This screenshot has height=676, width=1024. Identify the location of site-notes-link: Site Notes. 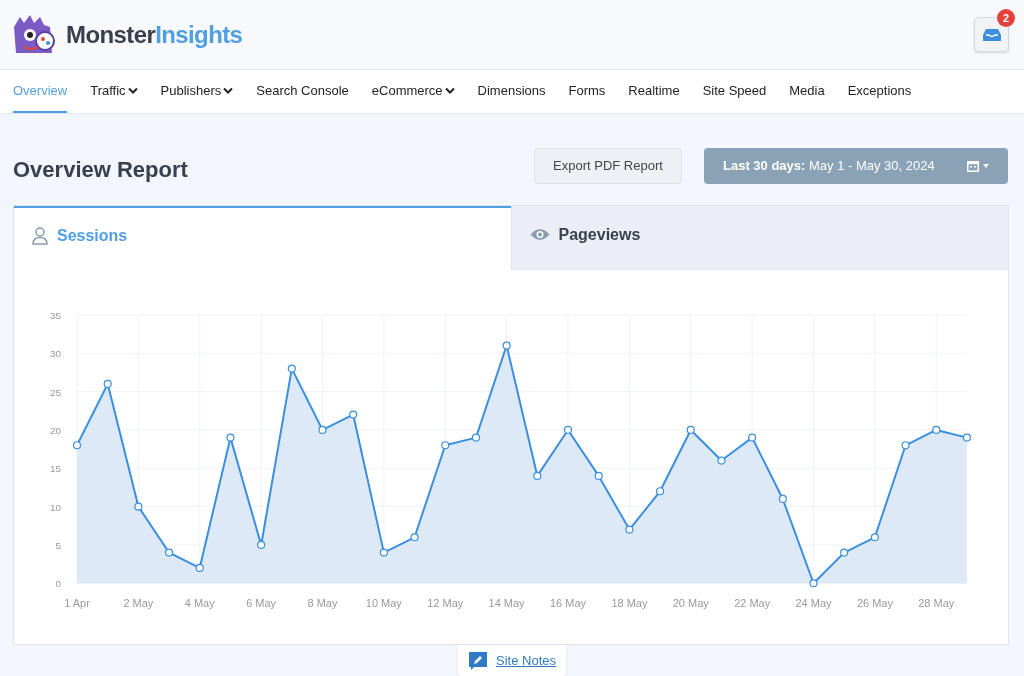
(512, 660).